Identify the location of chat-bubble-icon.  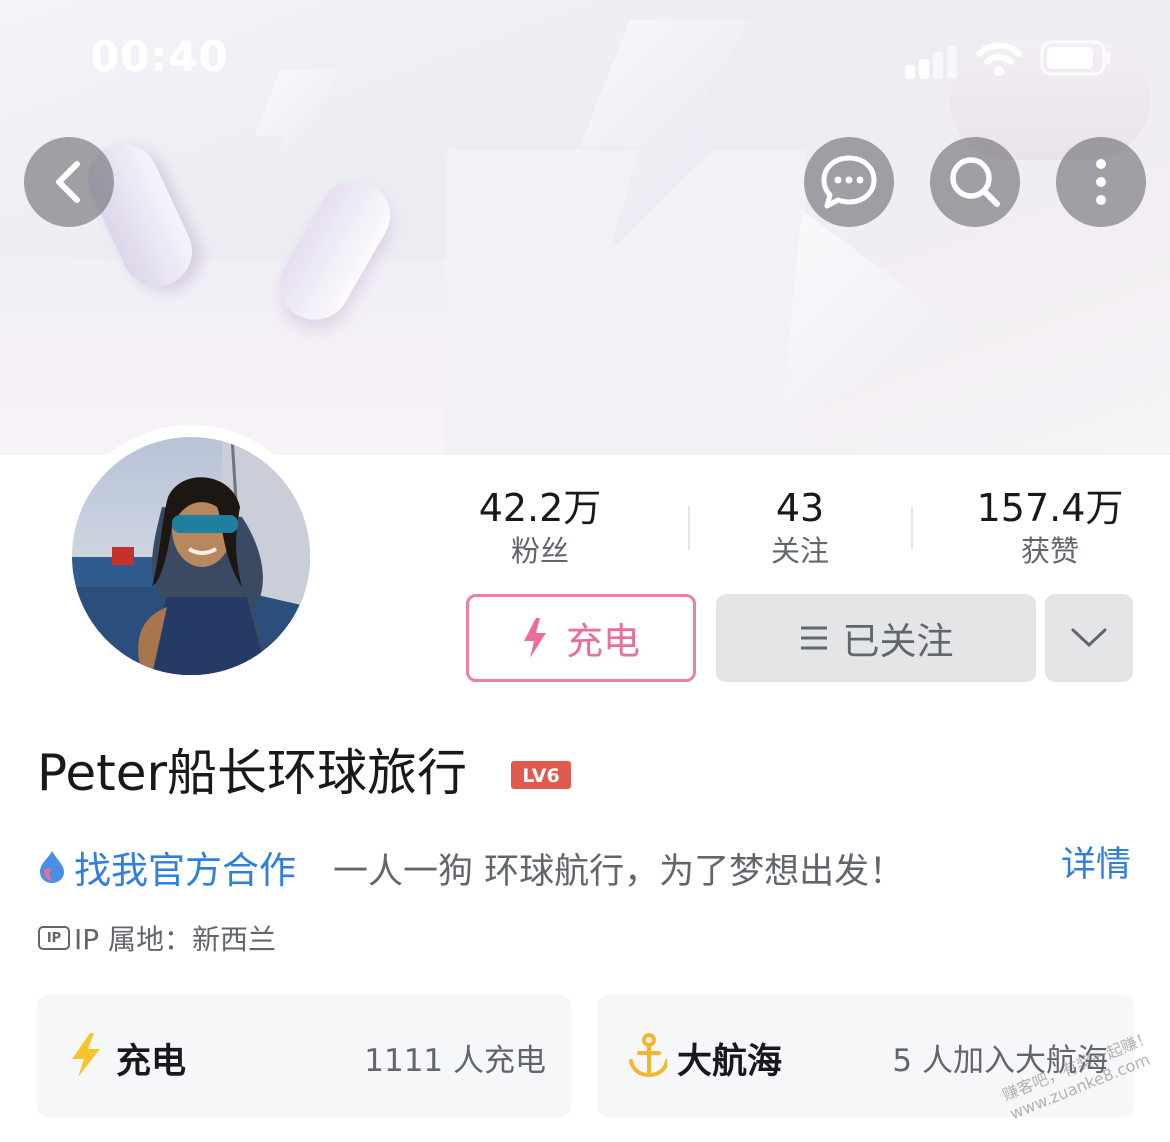
(849, 182).